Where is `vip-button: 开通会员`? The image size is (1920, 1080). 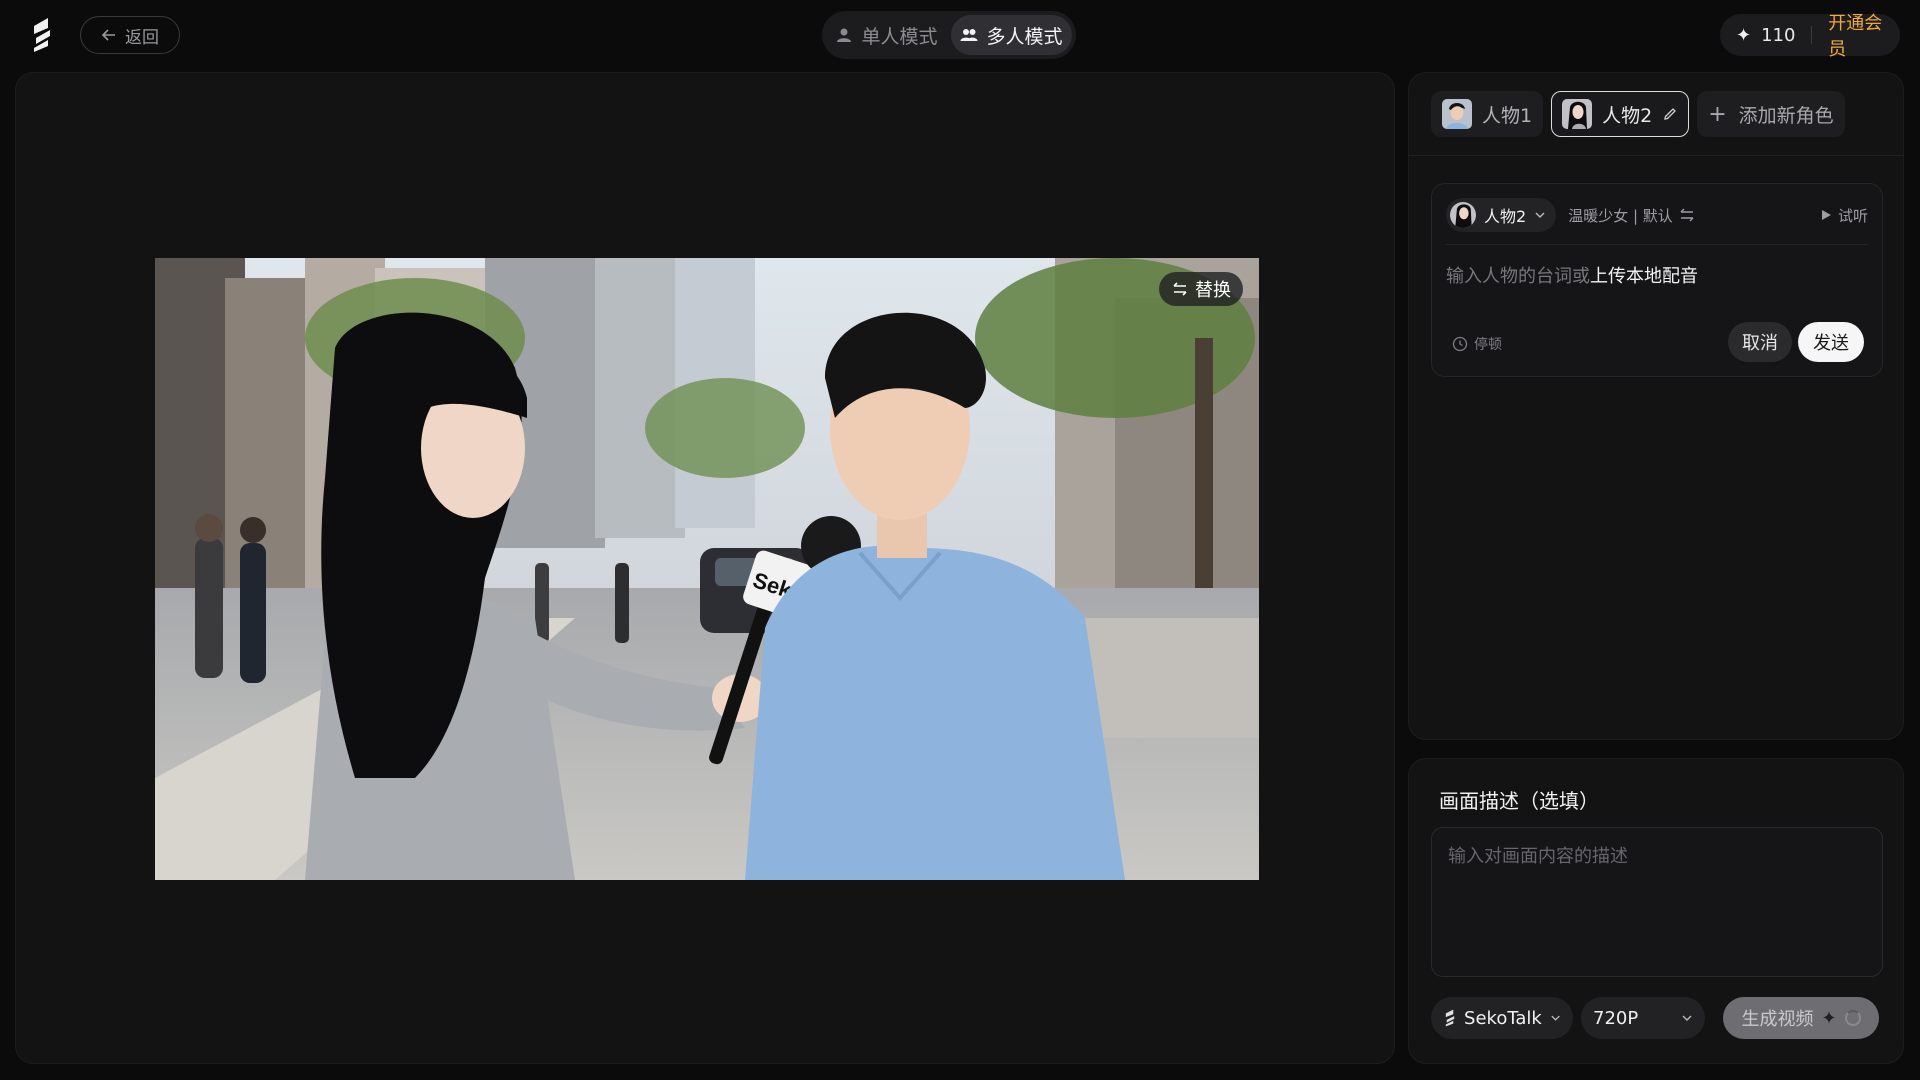
vip-button: 开通会员 is located at coordinates (1856, 35).